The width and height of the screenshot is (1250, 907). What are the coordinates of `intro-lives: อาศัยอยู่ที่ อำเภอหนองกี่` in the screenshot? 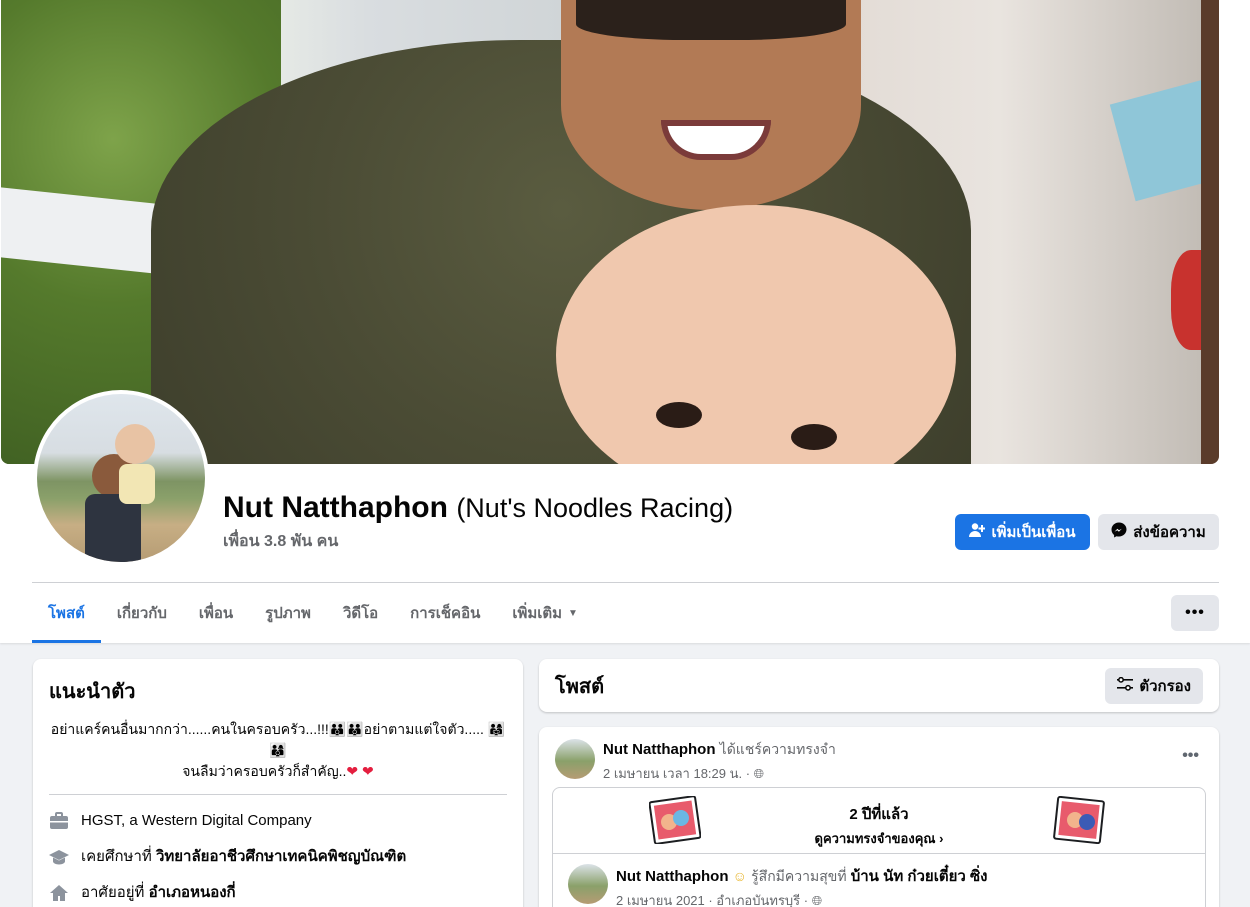 It's located at (278, 893).